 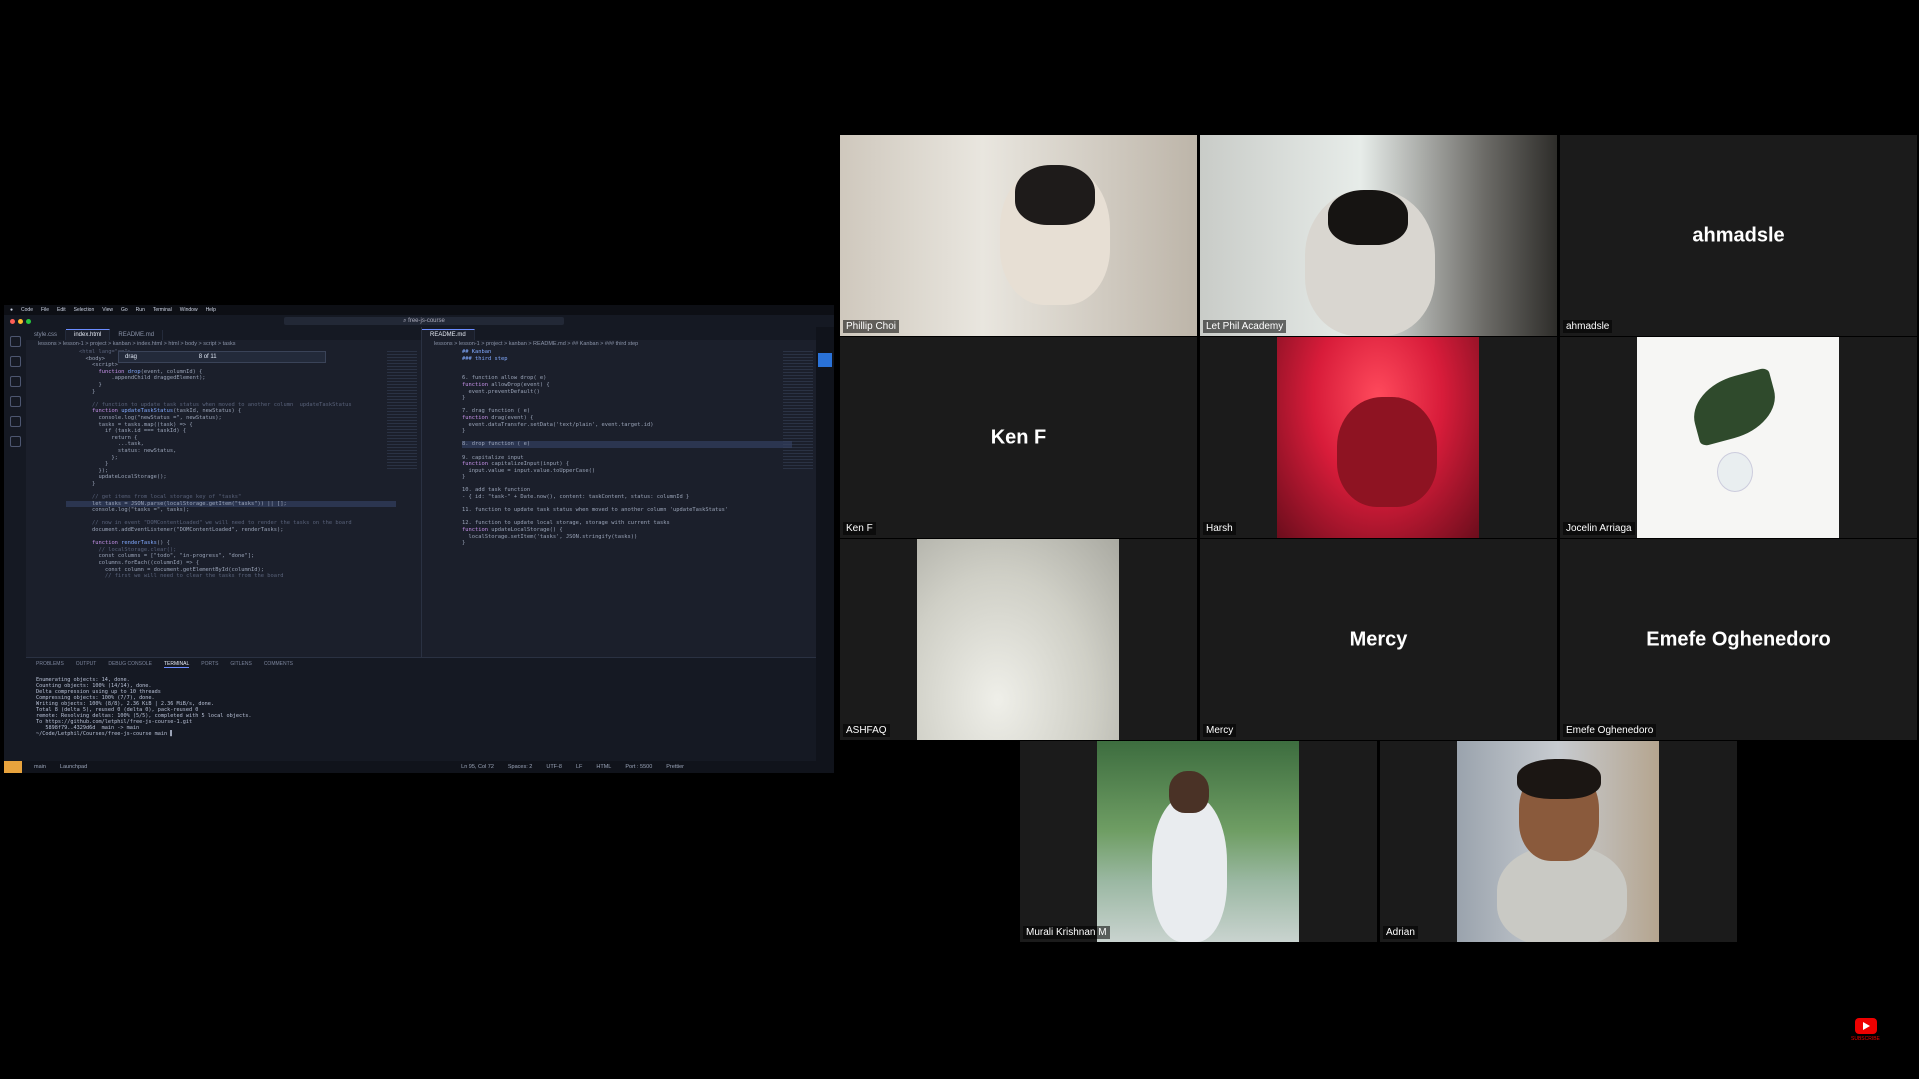 What do you see at coordinates (15, 441) in the screenshot?
I see `gitlens-icon` at bounding box center [15, 441].